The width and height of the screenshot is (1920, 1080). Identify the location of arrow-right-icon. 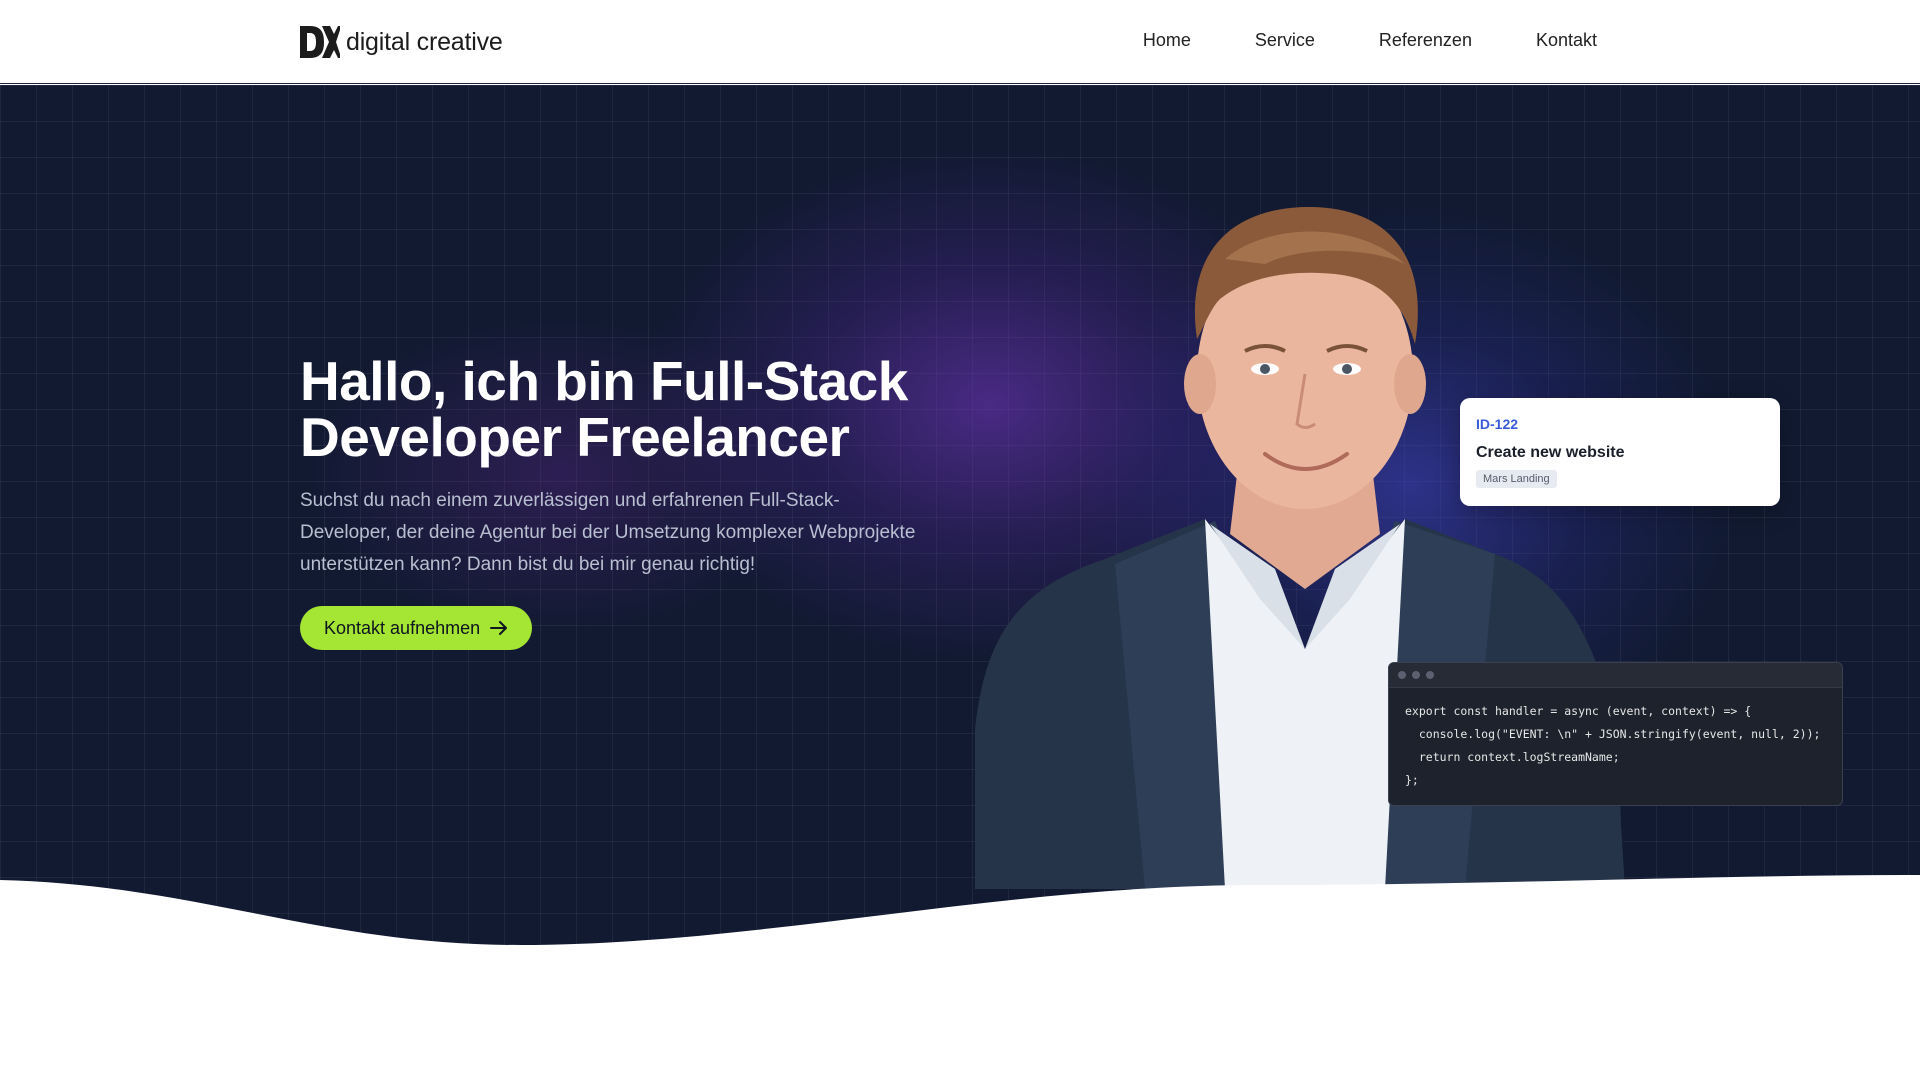
(499, 628).